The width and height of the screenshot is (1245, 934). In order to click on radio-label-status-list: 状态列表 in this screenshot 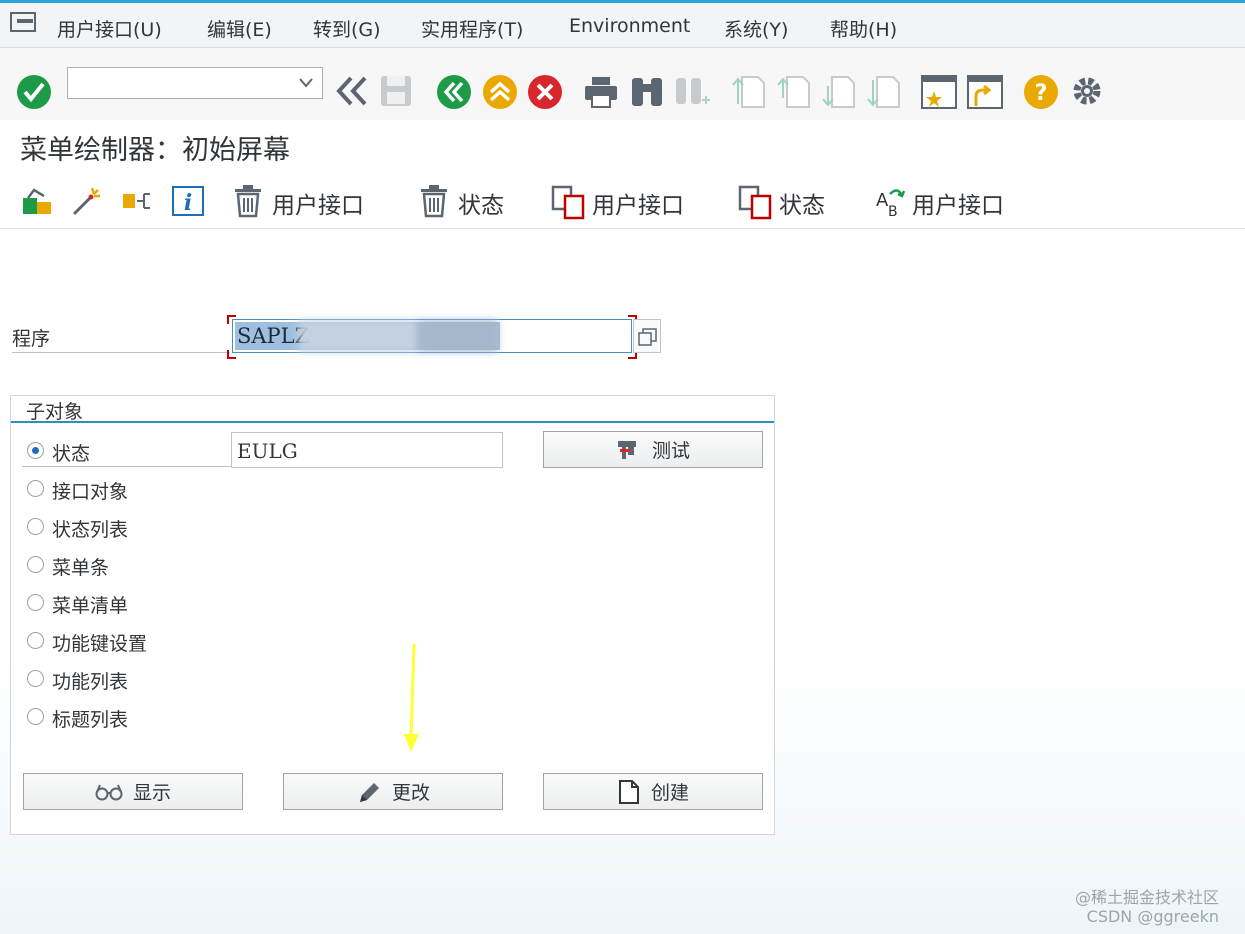, I will do `click(90, 528)`.